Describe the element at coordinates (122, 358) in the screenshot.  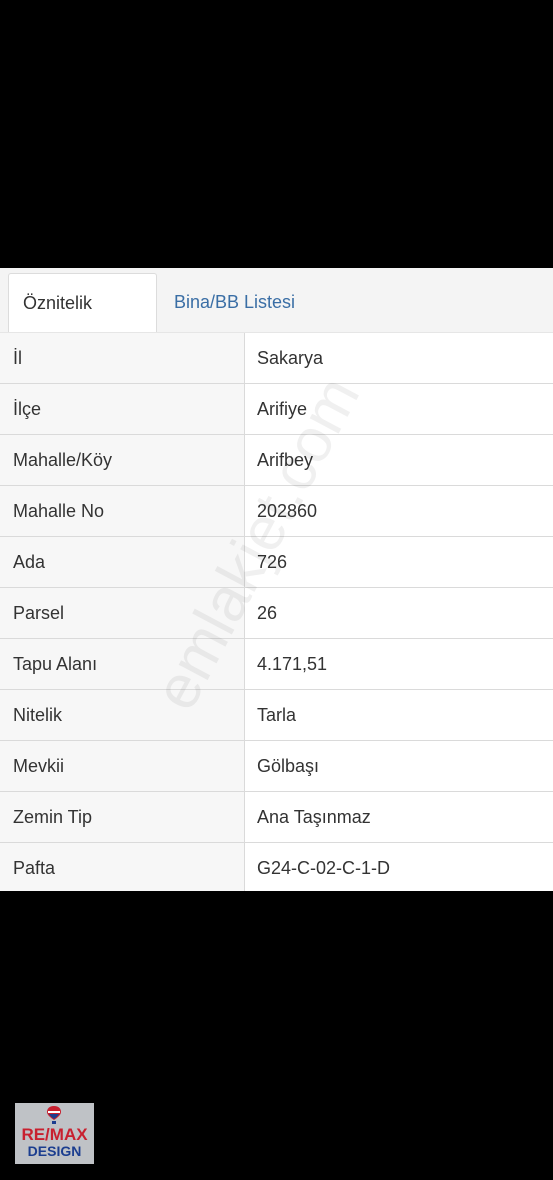
I see `row-key: İl` at that location.